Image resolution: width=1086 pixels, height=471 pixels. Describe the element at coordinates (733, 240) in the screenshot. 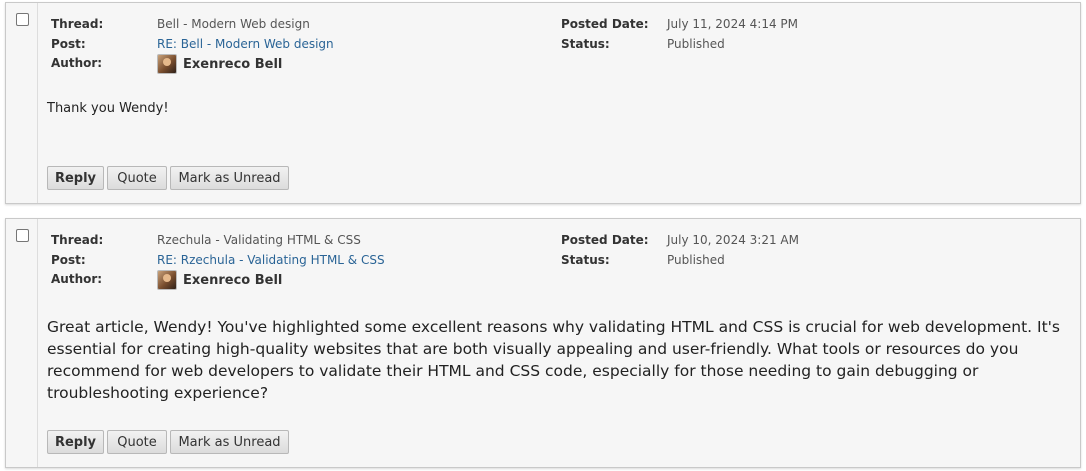

I see `posted-date-value: July 10, 2024 3:21 AM` at that location.